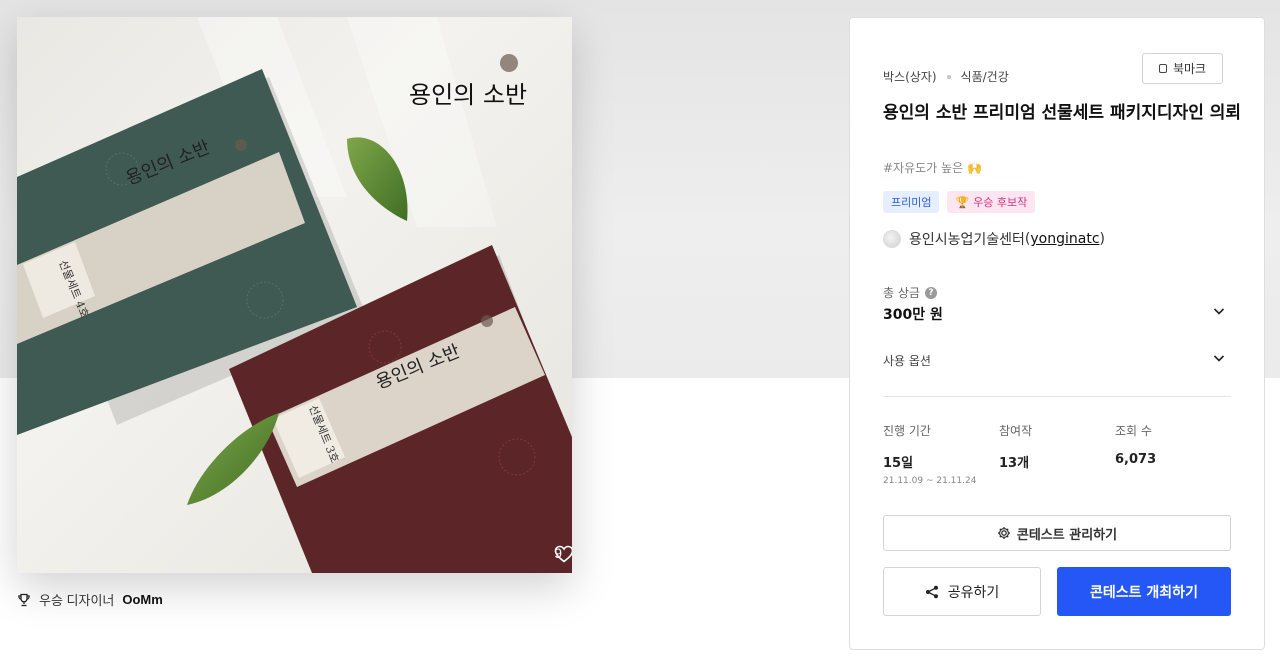 Image resolution: width=1280 pixels, height=659 pixels. I want to click on views-label: 조회 수, so click(1133, 431).